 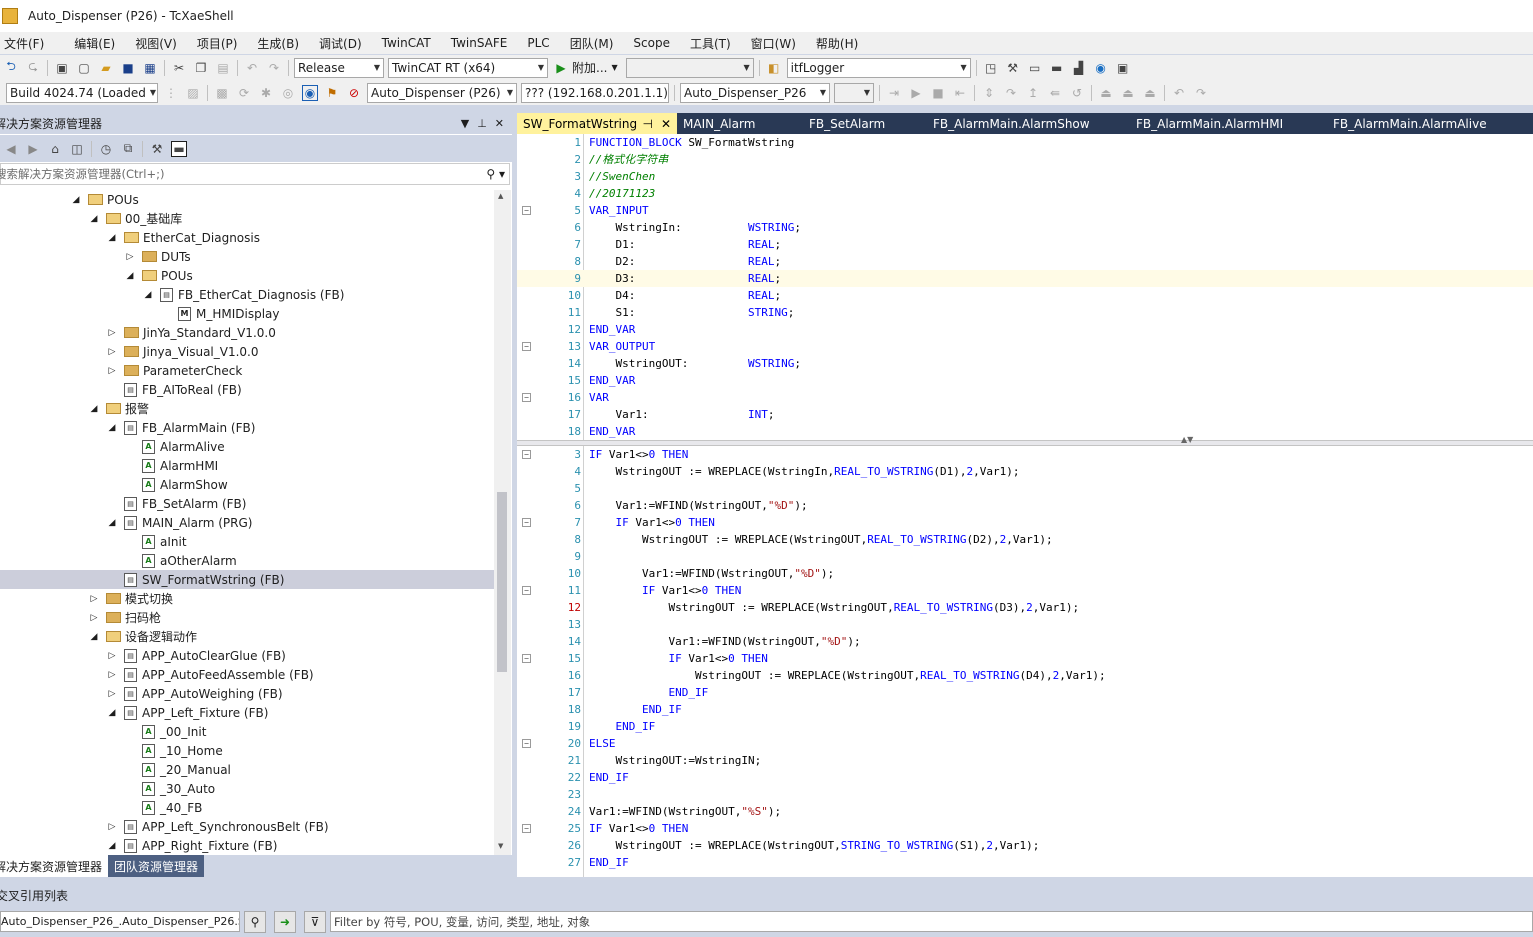 I want to click on tree-item: ◢ EtherCat_Diagnosis, so click(x=247, y=237).